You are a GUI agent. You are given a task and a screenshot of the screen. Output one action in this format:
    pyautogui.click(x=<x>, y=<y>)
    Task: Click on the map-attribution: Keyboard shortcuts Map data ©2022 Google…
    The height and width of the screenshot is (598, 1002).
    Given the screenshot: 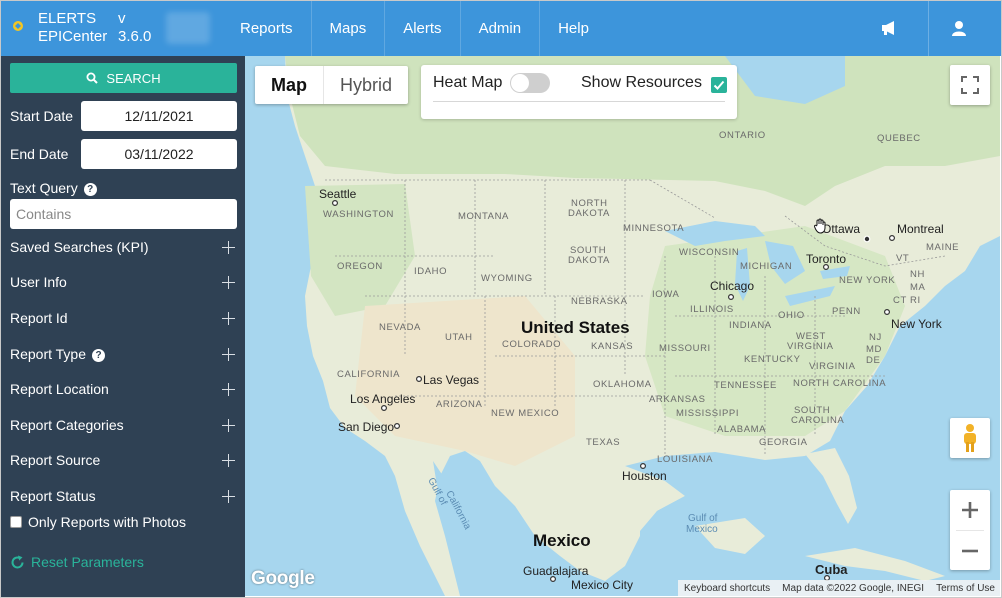 What is the action you would take?
    pyautogui.click(x=839, y=588)
    